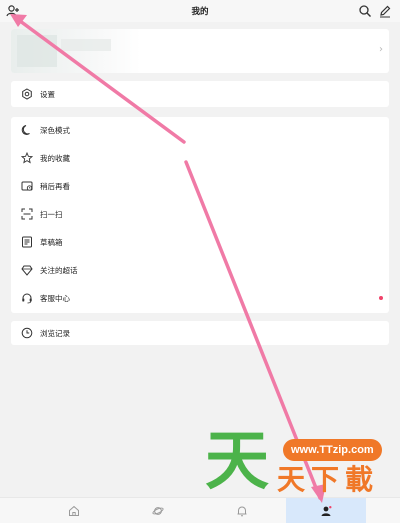  What do you see at coordinates (100, 80) in the screenshot?
I see `arrow-to-add-friend` at bounding box center [100, 80].